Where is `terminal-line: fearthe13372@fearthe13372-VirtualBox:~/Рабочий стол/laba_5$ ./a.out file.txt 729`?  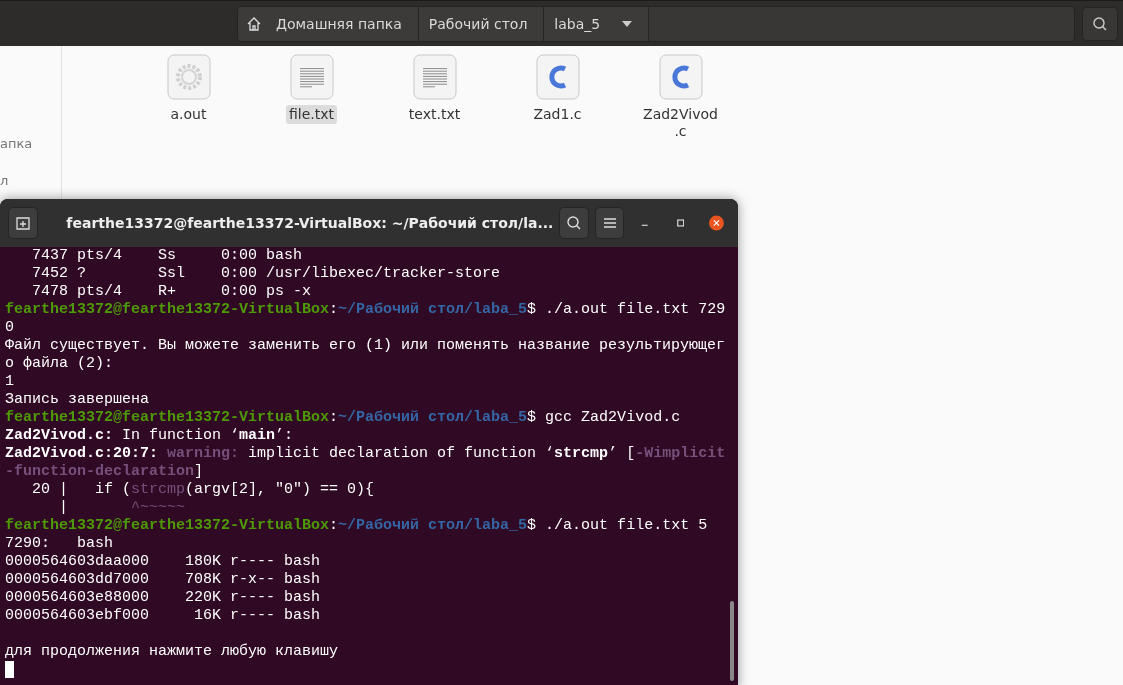 terminal-line: fearthe13372@fearthe13372-VirtualBox:~/Рабочий стол/laba_5$ ./a.out file.txt 729 is located at coordinates (366, 310).